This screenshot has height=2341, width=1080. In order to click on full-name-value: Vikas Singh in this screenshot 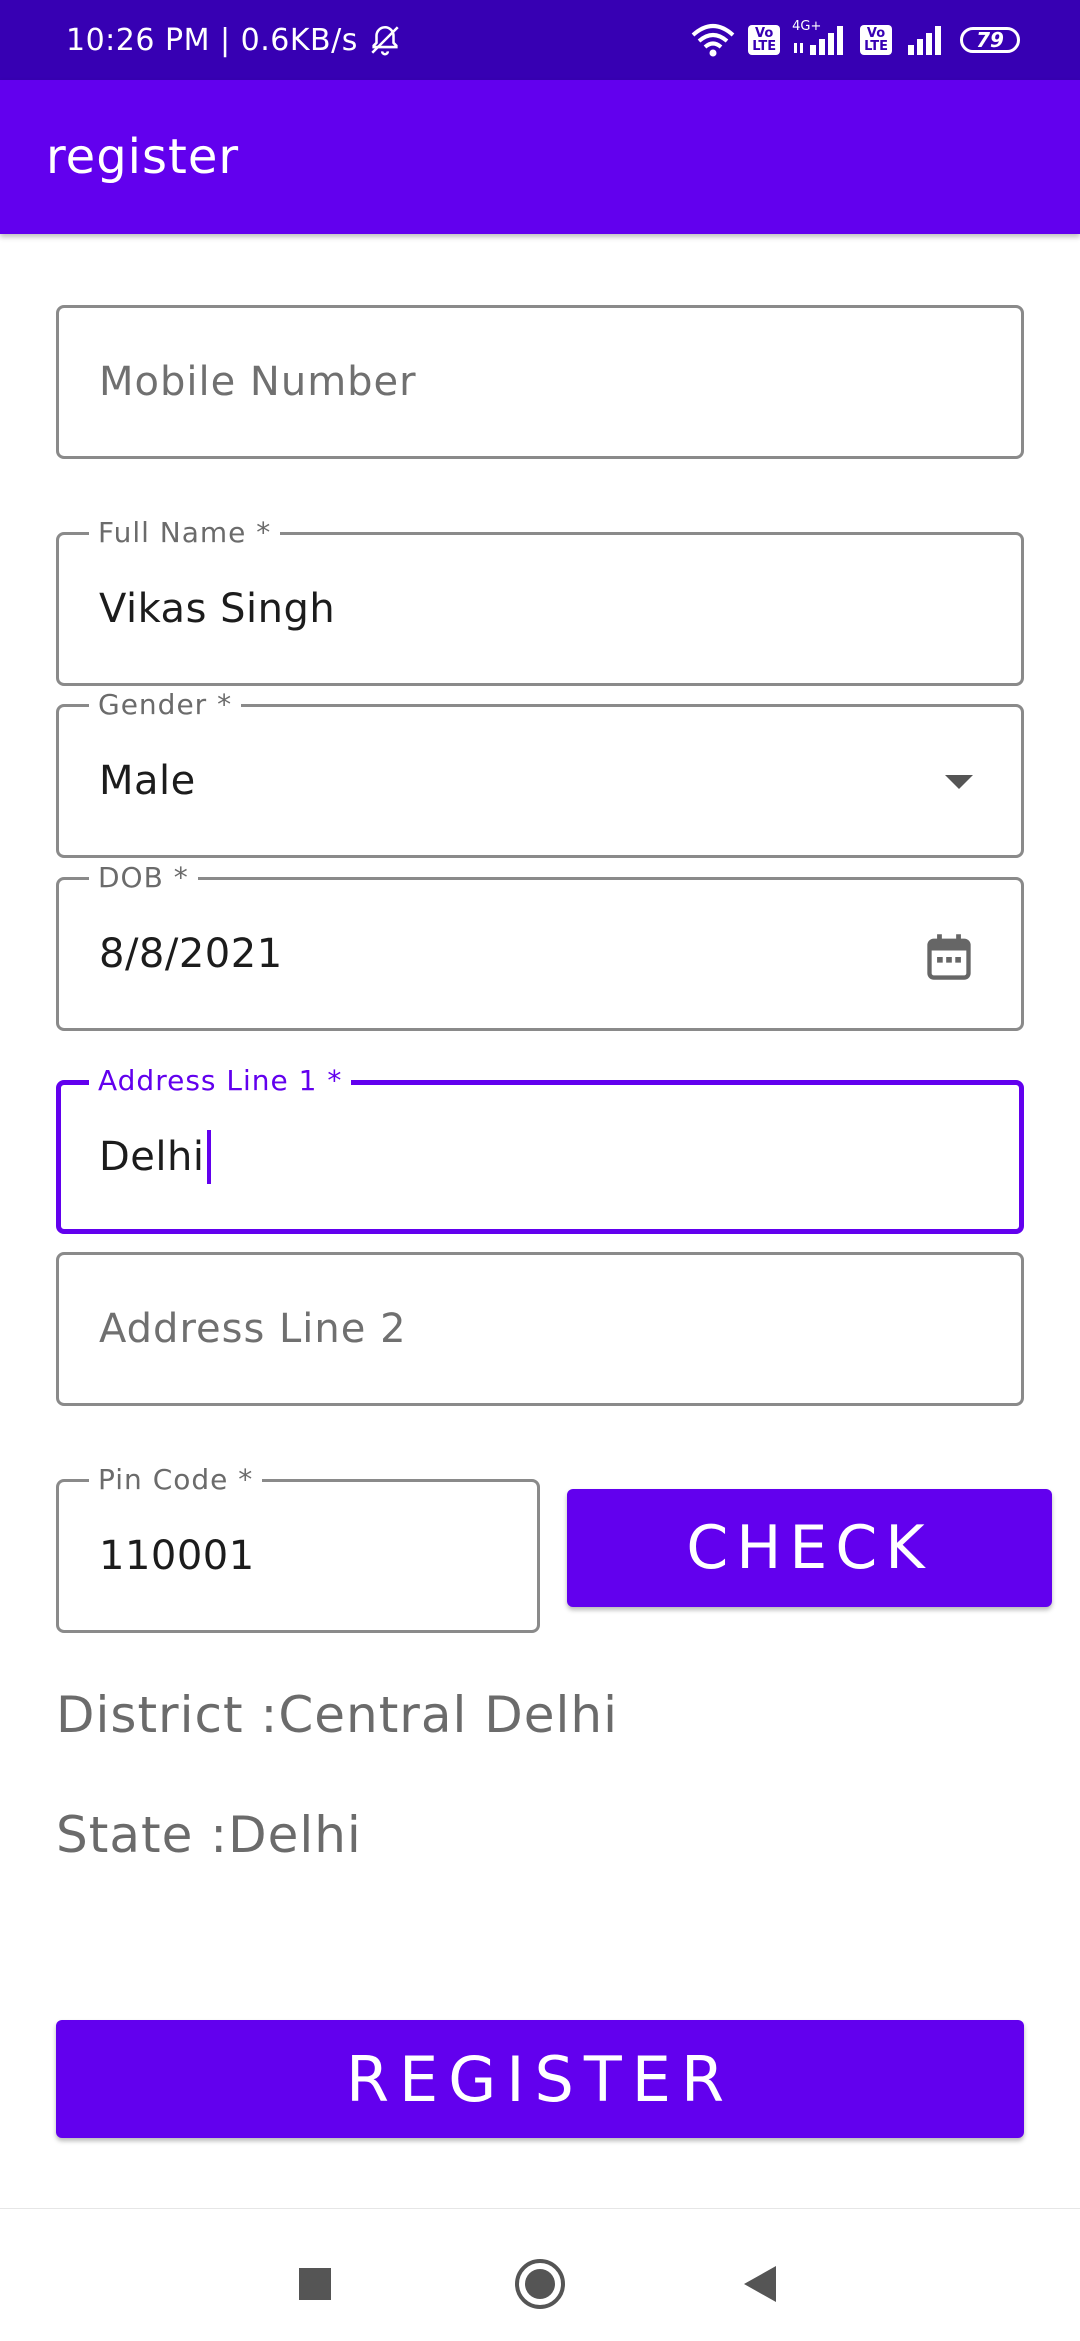, I will do `click(217, 609)`.